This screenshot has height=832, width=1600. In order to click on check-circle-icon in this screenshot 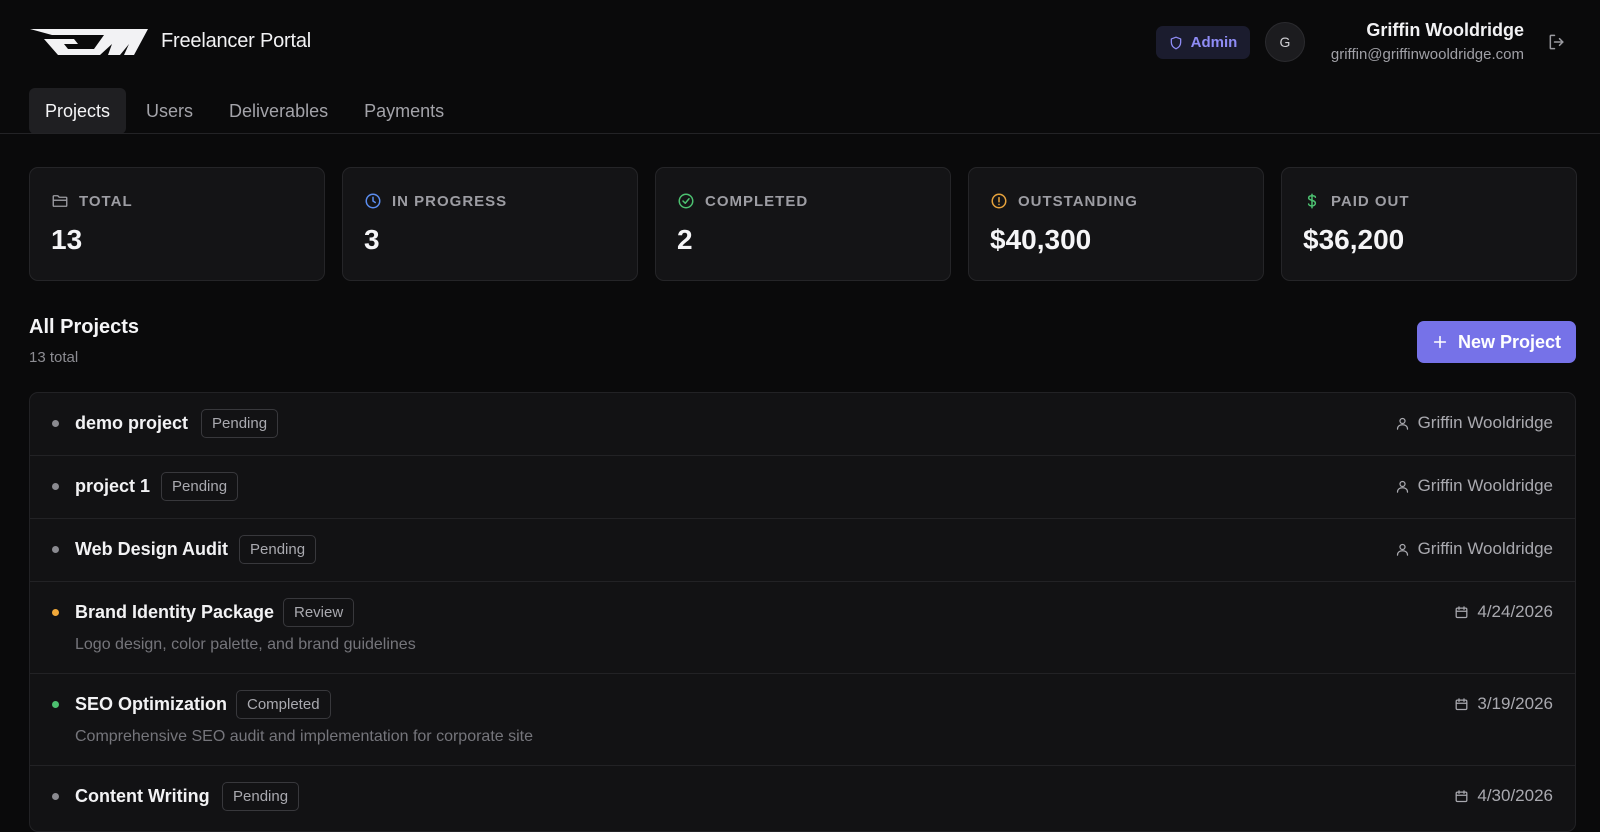, I will do `click(686, 201)`.